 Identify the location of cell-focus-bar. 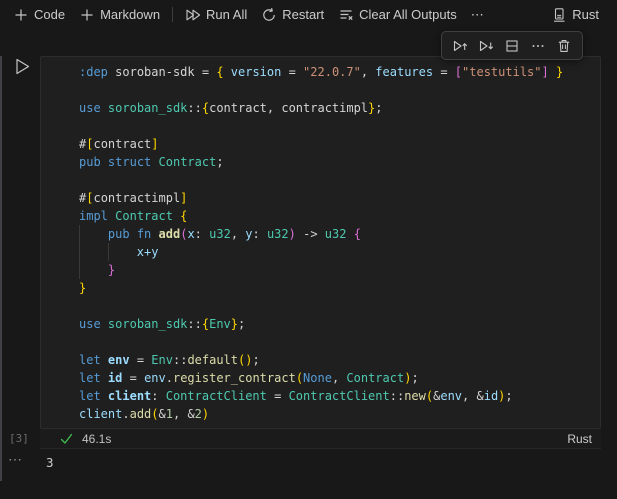
(1, 268).